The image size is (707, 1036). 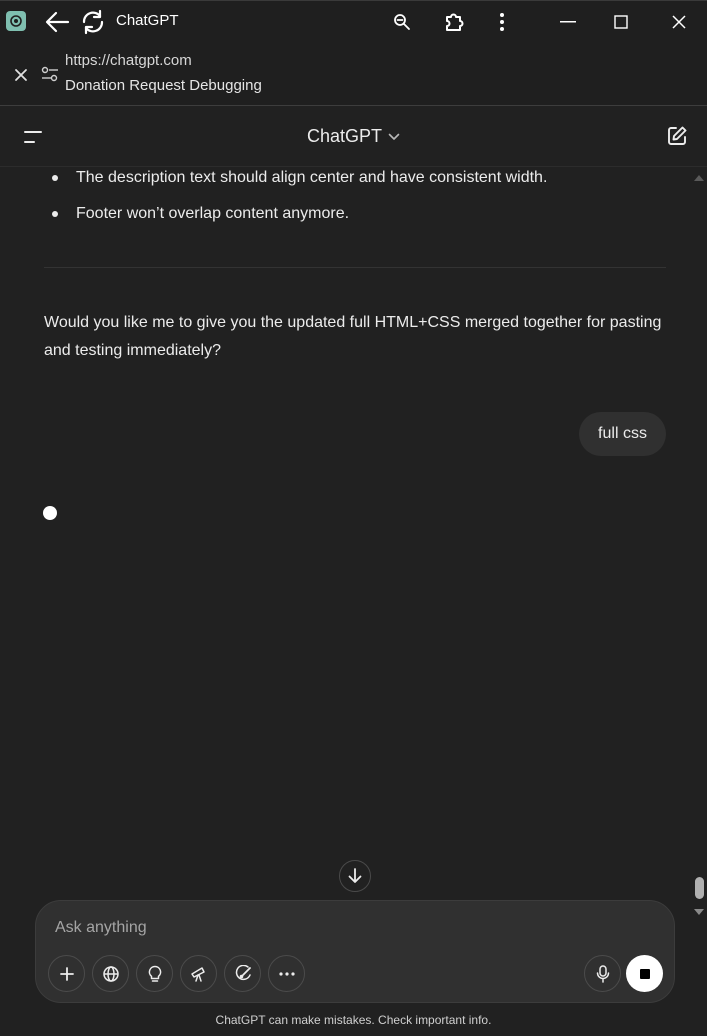 I want to click on globe-icon, so click(x=111, y=974).